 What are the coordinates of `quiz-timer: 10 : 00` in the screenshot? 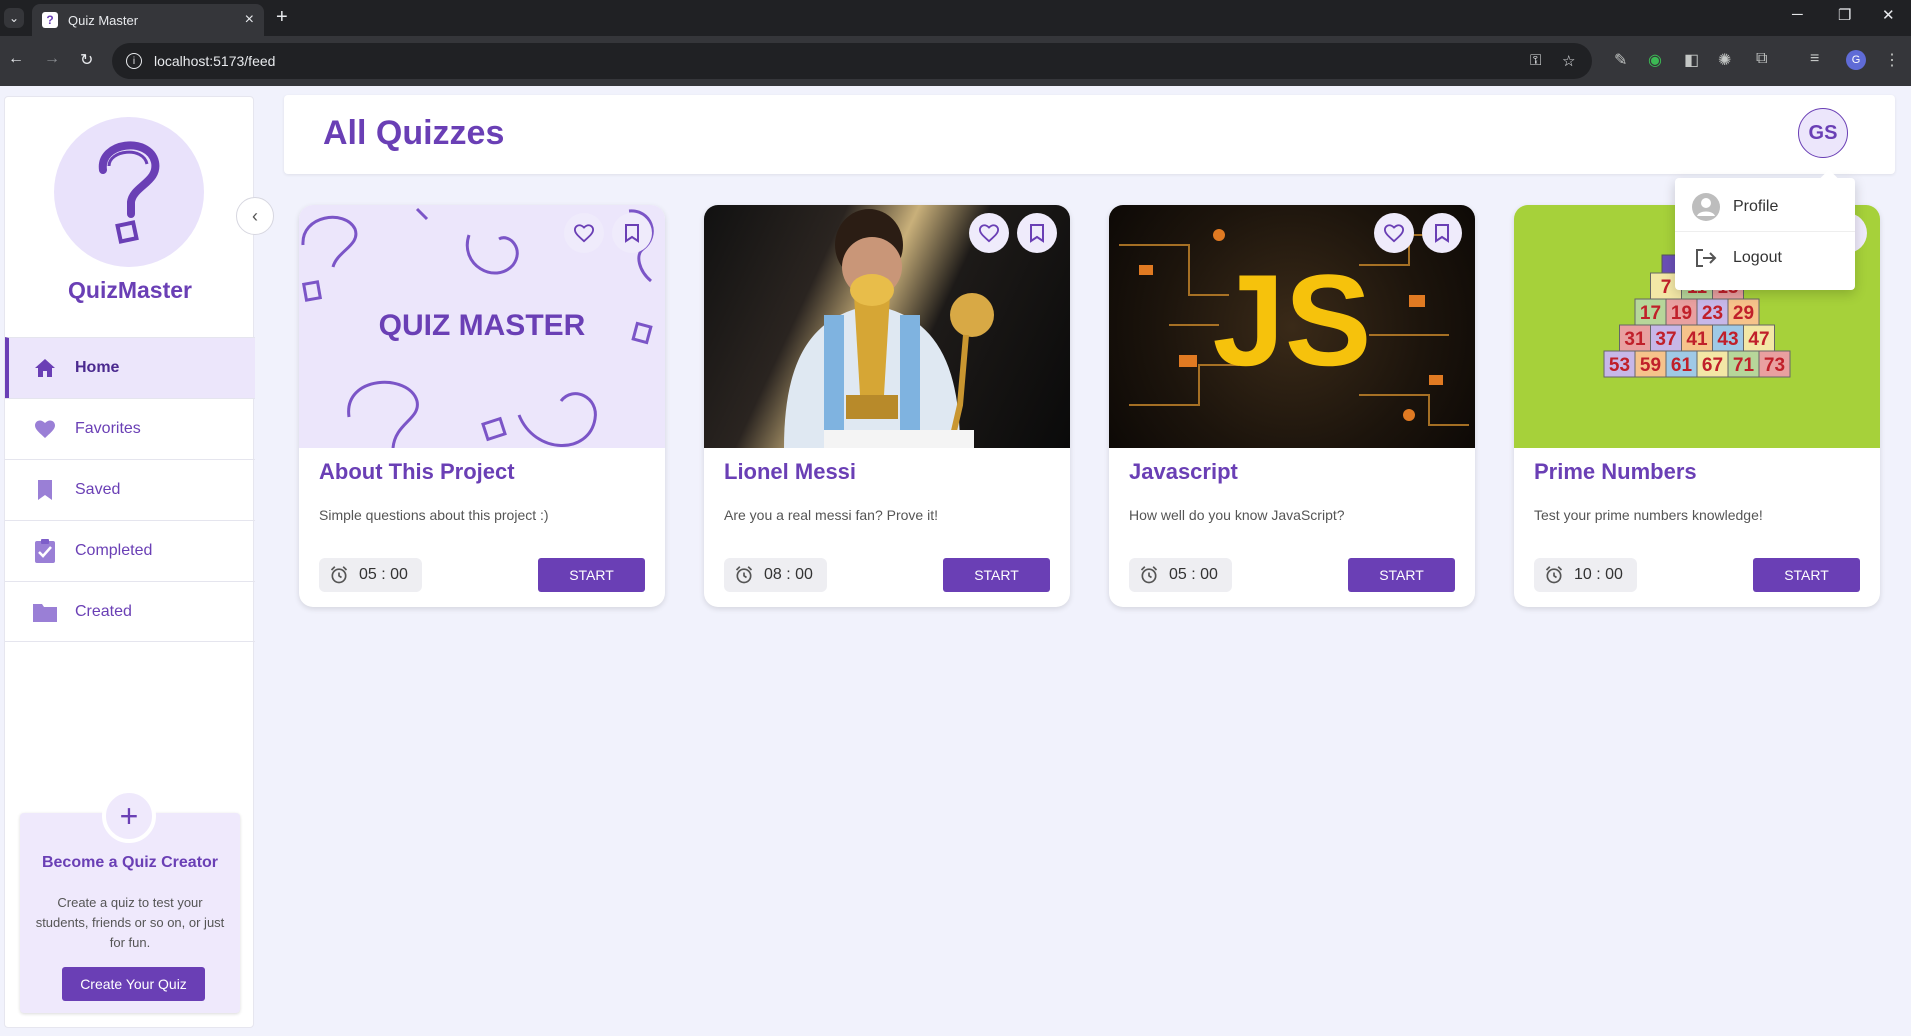 It's located at (1585, 575).